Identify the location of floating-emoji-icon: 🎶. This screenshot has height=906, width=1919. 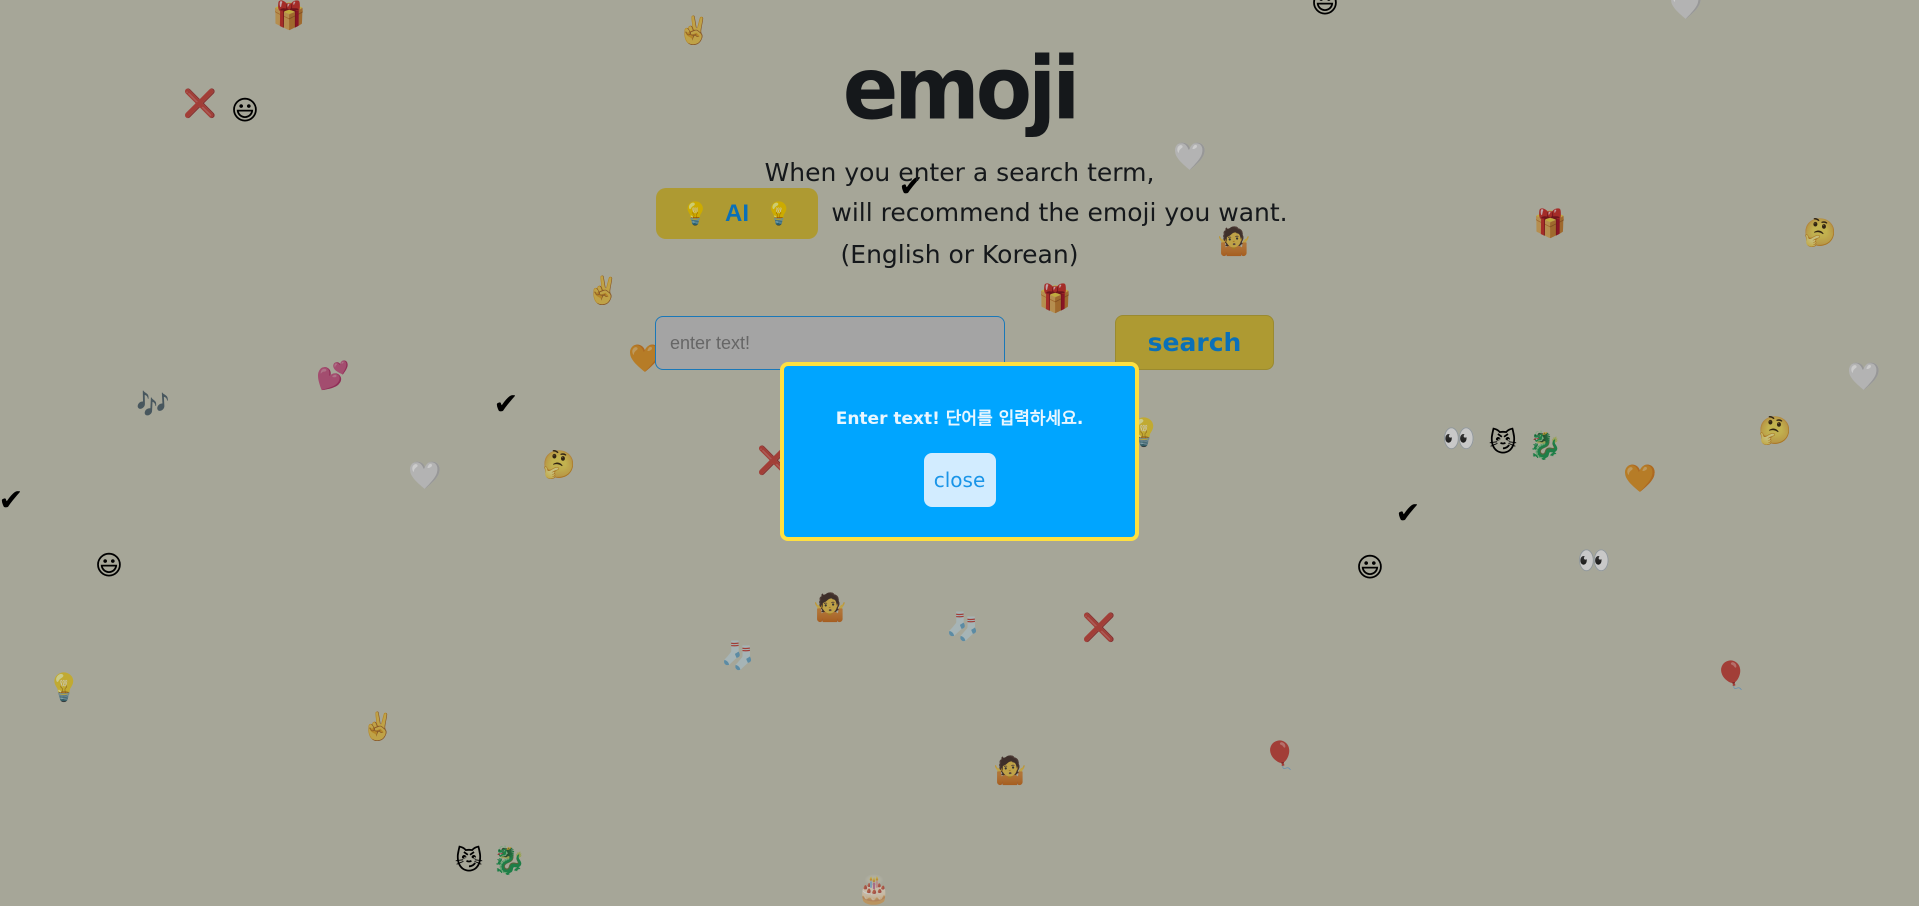
(153, 405).